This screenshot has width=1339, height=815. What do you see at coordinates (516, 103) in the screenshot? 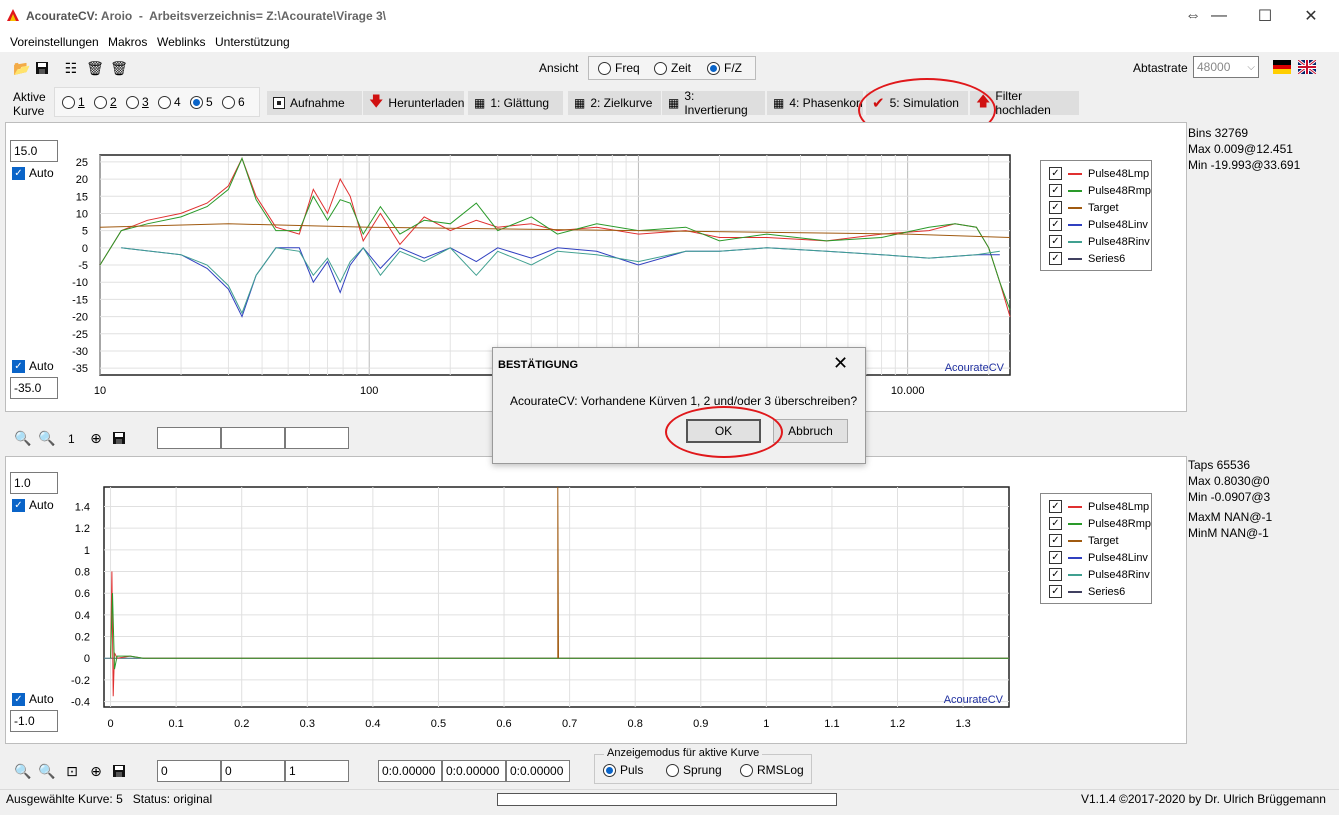
I see `glaettung-button: ▦ 1: Glättung` at bounding box center [516, 103].